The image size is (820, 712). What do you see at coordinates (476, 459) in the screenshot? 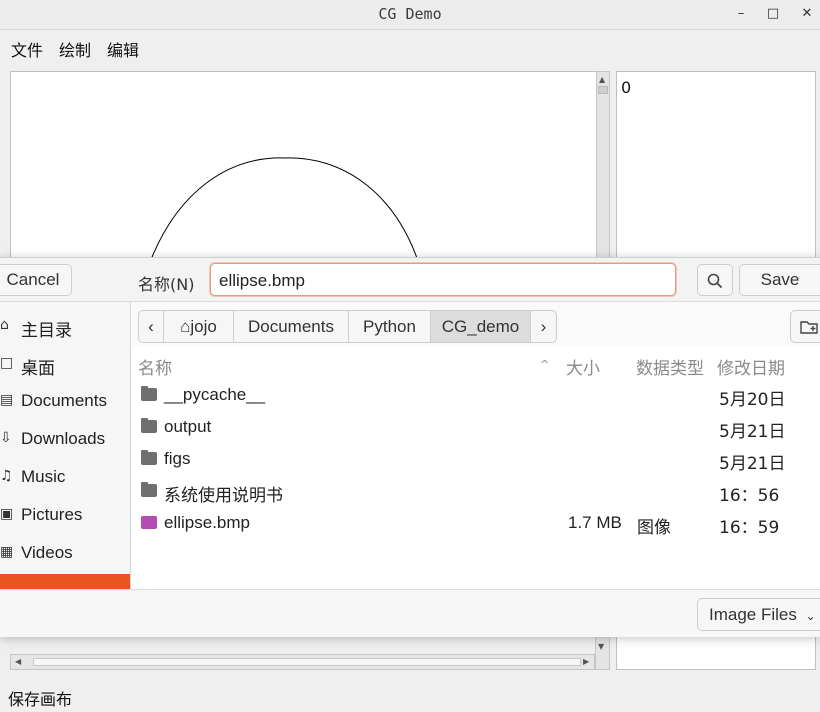
I see `file-row: figs 5月21日` at bounding box center [476, 459].